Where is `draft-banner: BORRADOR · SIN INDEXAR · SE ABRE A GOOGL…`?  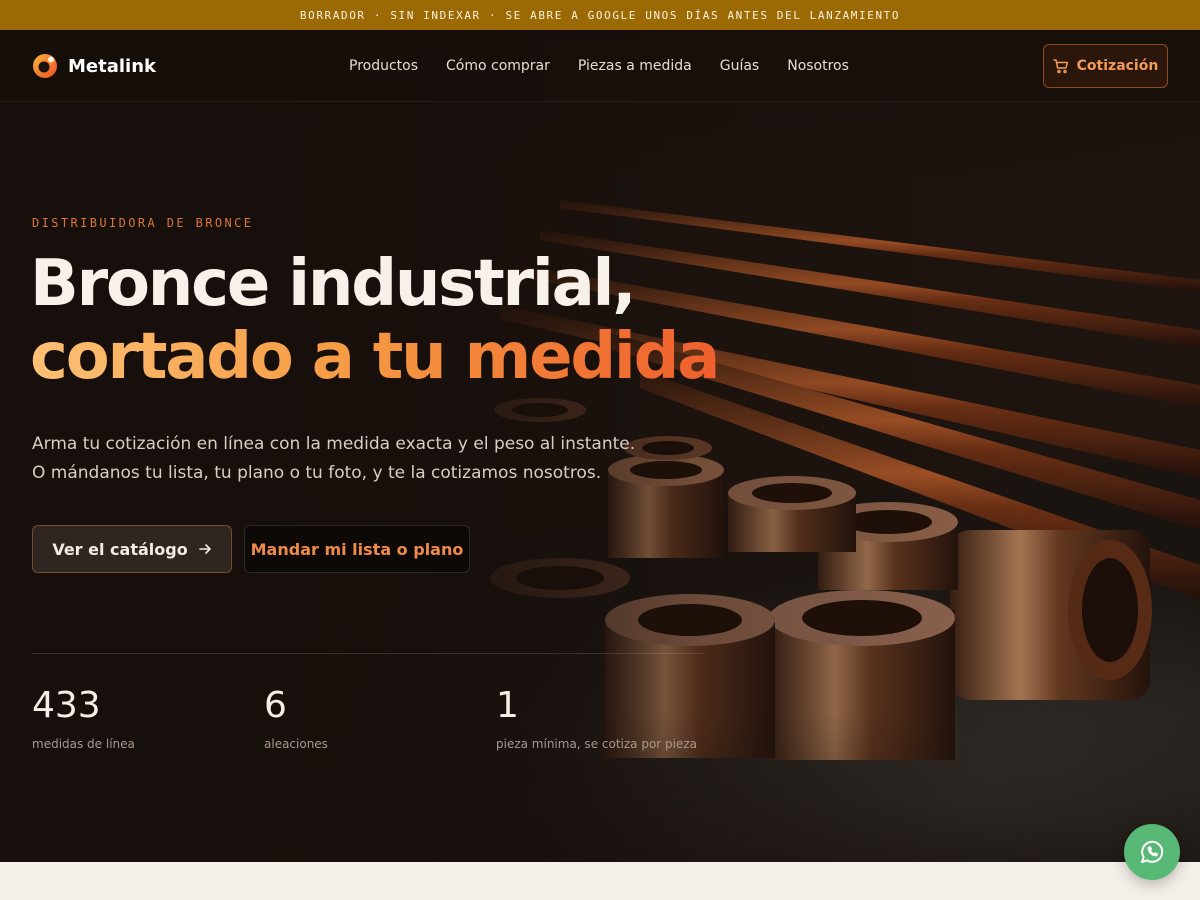 draft-banner: BORRADOR · SIN INDEXAR · SE ABRE A GOOGL… is located at coordinates (600, 15).